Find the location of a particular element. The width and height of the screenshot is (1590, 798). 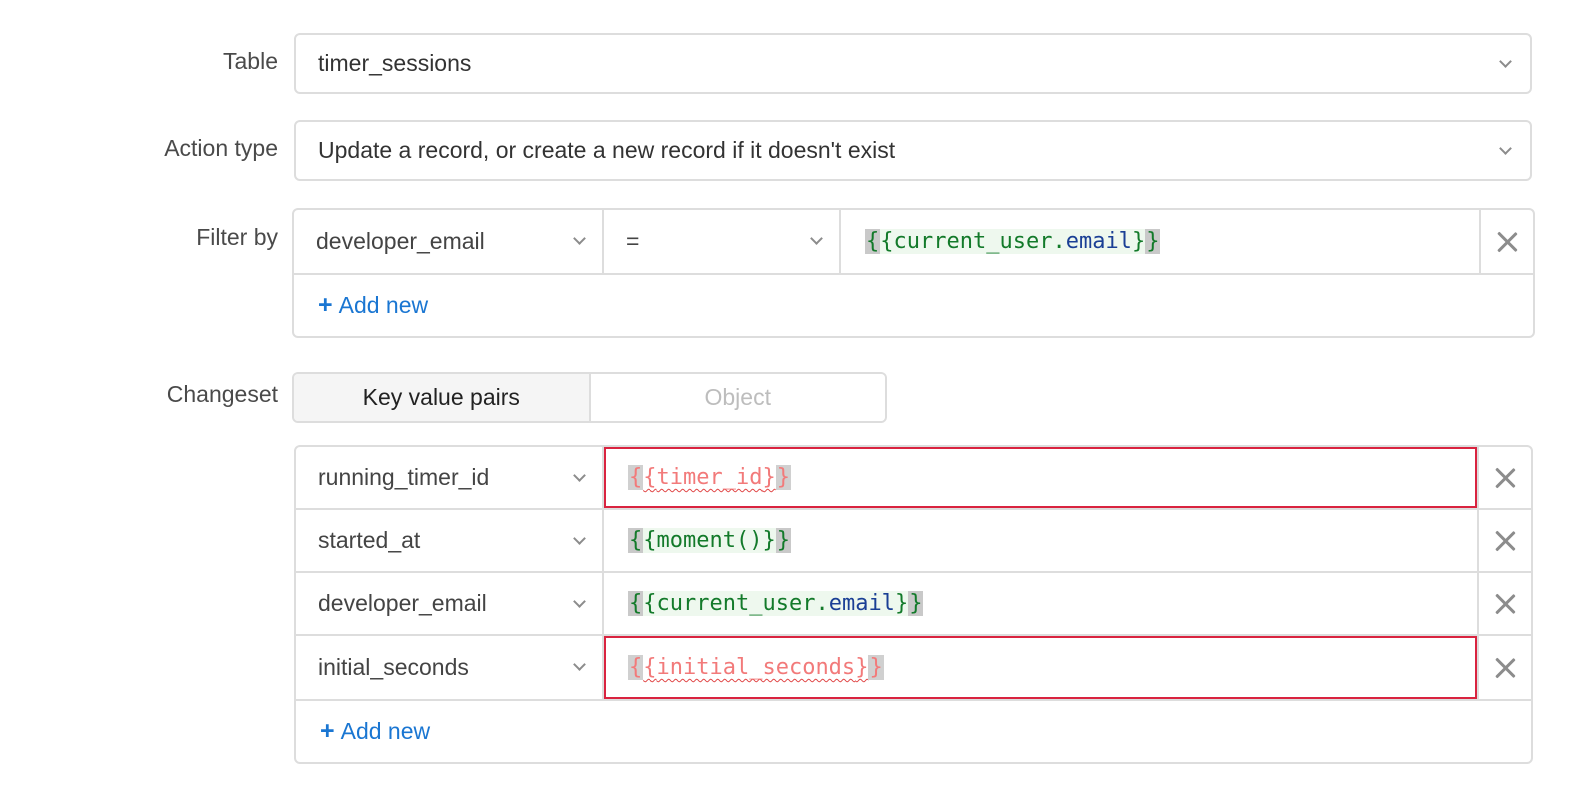

changeset-row: initial_seconds {{initial_seconds}} is located at coordinates (913, 668).